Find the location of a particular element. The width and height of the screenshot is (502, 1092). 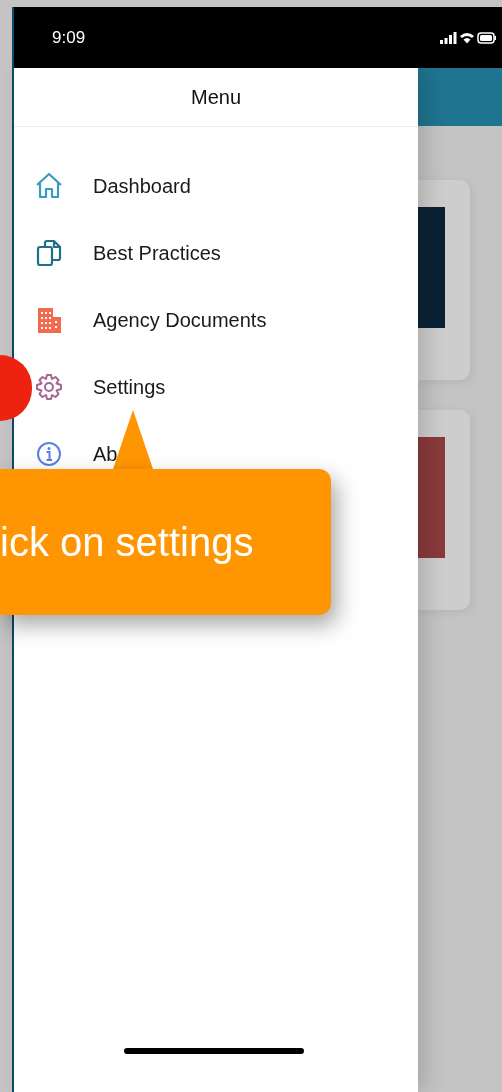

menu-item: Best Practices is located at coordinates (157, 252).